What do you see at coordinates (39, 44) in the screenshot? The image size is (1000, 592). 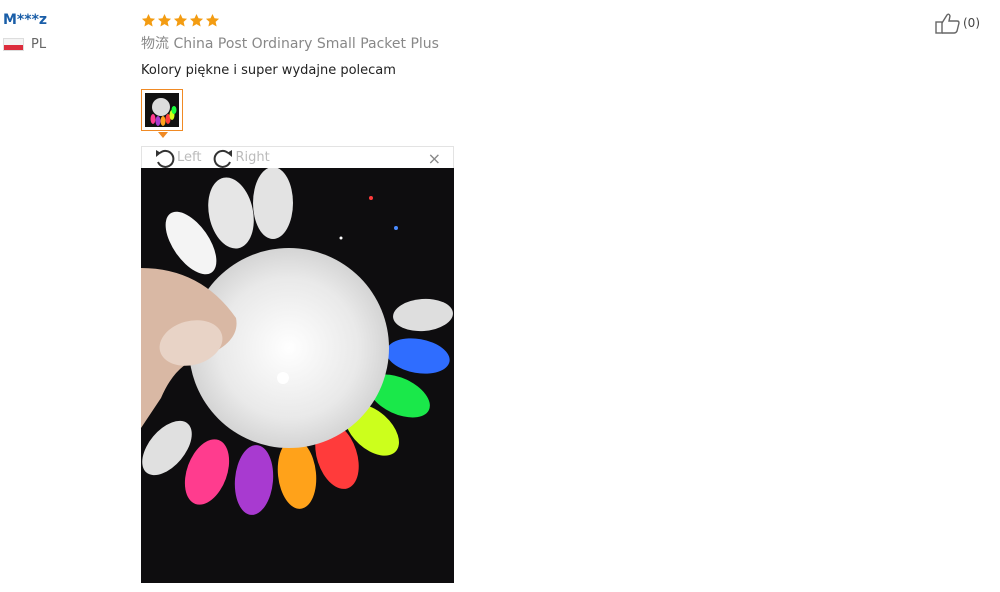 I see `country-code: PL` at bounding box center [39, 44].